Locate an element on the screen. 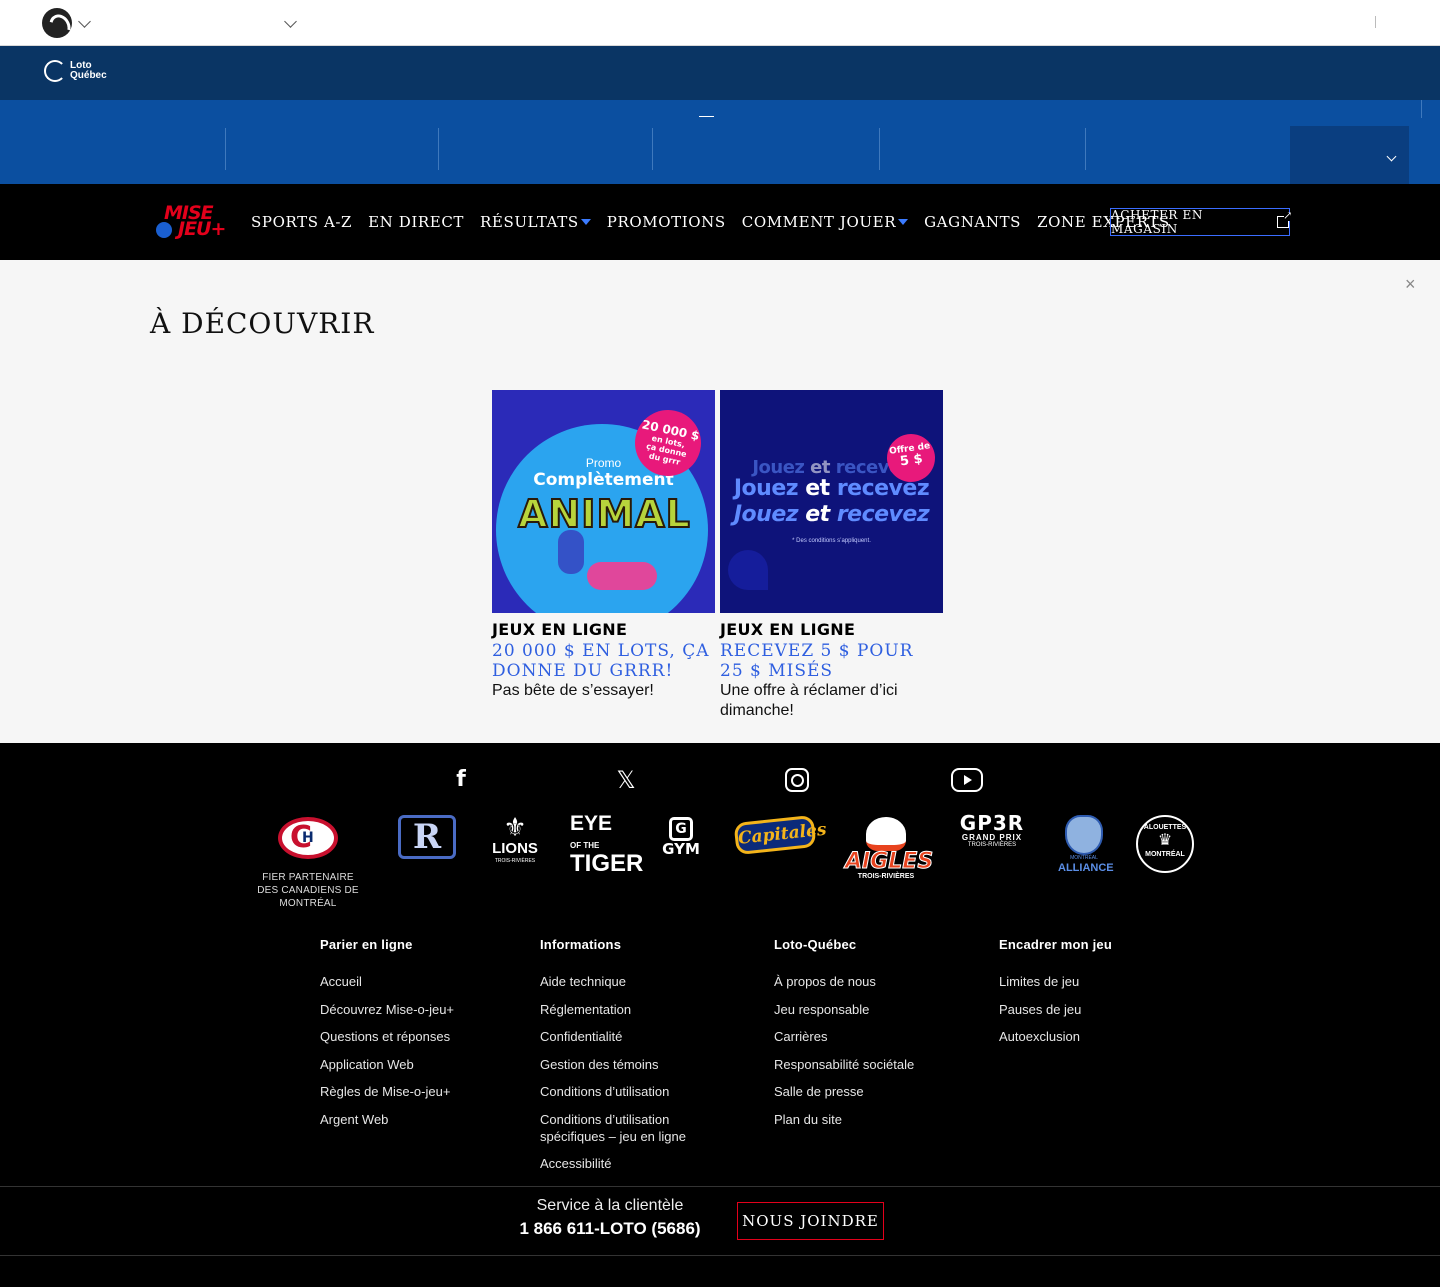 The height and width of the screenshot is (1287, 1440). mise-o-jeu-logo: MISE JEU+ is located at coordinates (195, 223).